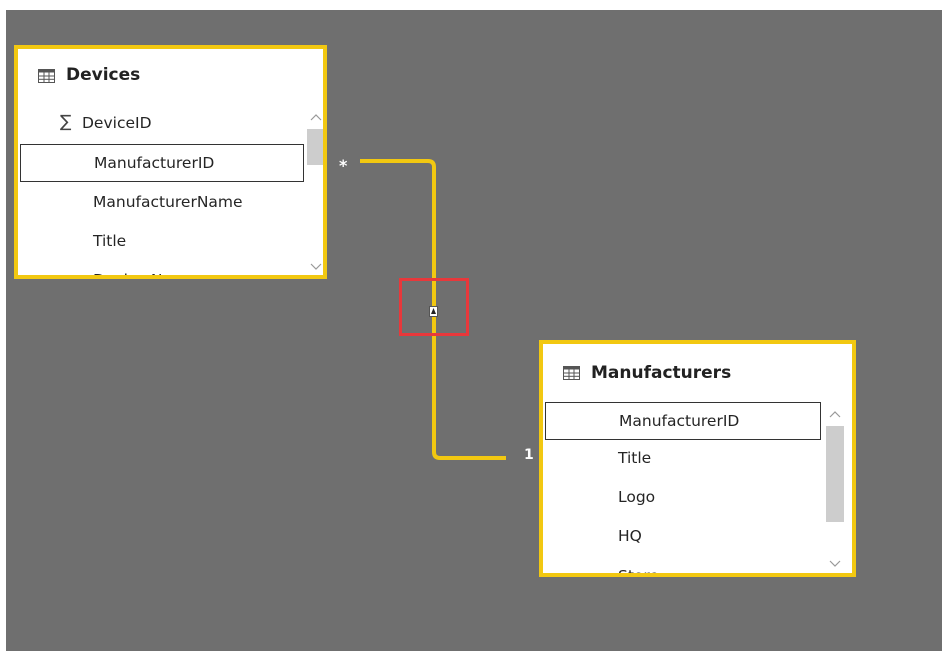 The image size is (942, 651). Describe the element at coordinates (103, 75) in the screenshot. I see `devices-table-title: Devices` at that location.